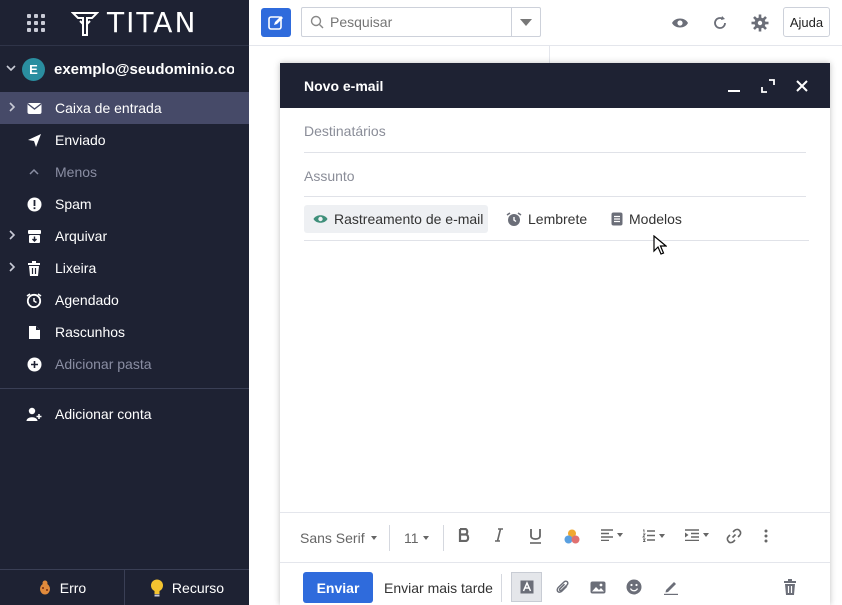  I want to click on minimize-icon, so click(734, 86).